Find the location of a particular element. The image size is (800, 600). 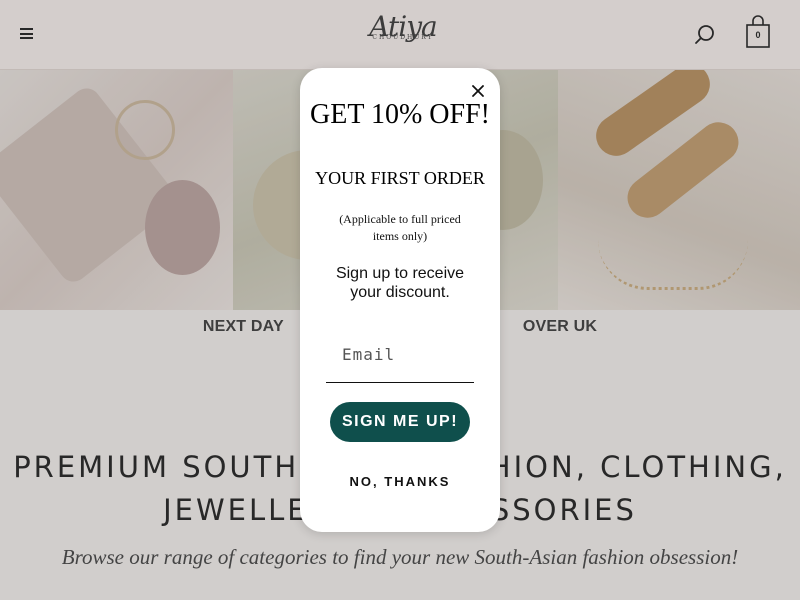

popup-description: Sign up to receive your discount. is located at coordinates (400, 283).